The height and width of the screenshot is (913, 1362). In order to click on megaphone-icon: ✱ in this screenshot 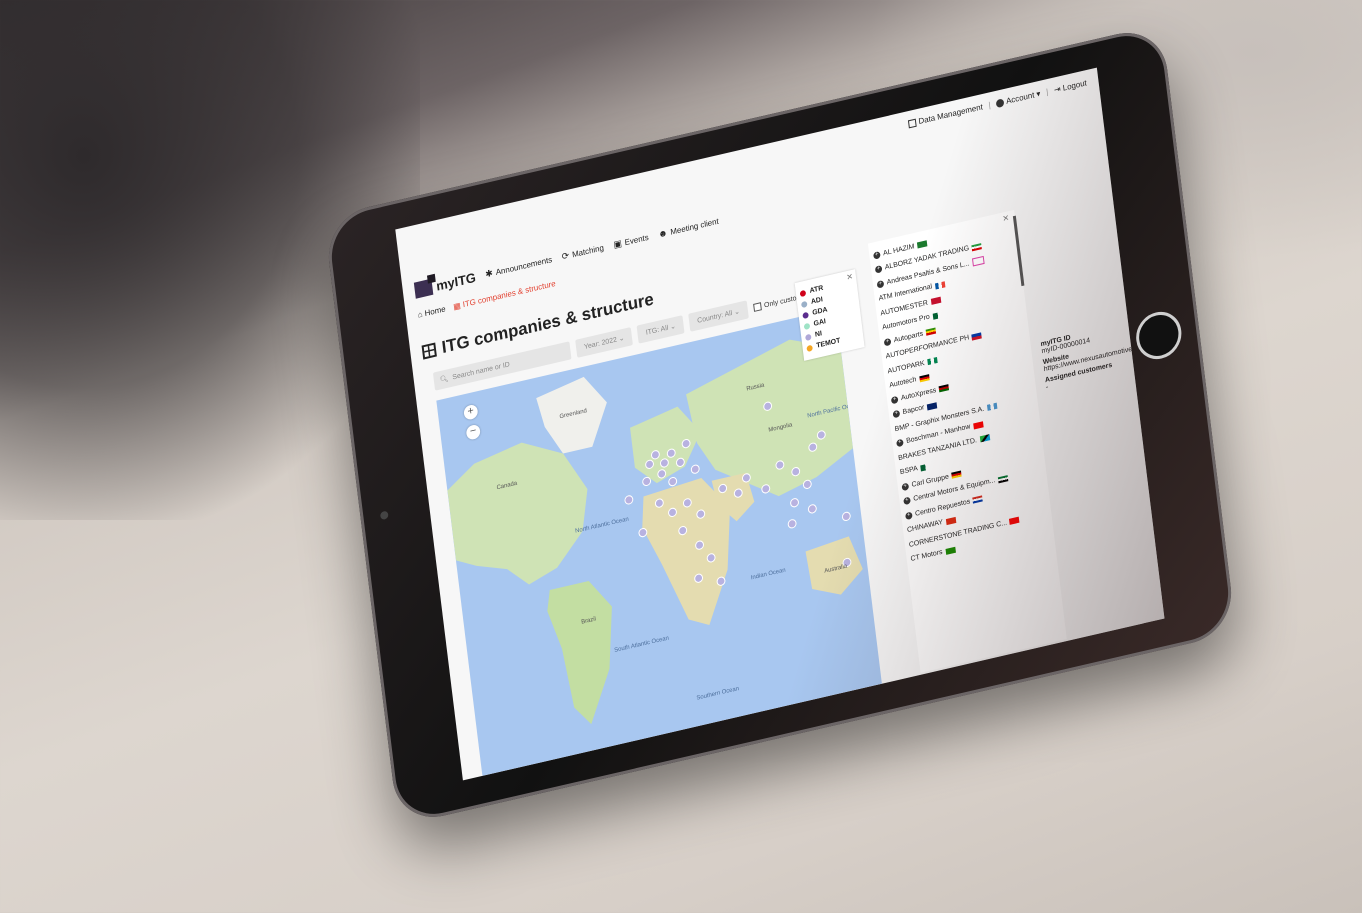, I will do `click(489, 273)`.